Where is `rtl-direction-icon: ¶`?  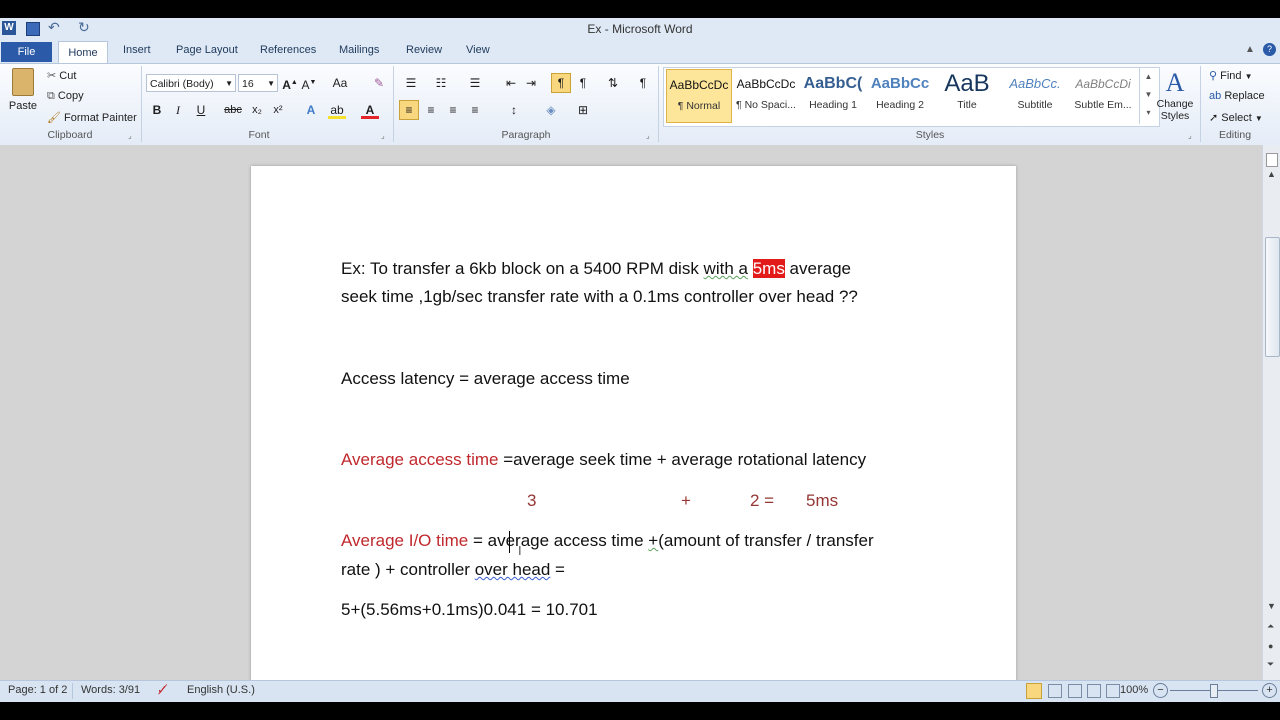
rtl-direction-icon: ¶ is located at coordinates (583, 83).